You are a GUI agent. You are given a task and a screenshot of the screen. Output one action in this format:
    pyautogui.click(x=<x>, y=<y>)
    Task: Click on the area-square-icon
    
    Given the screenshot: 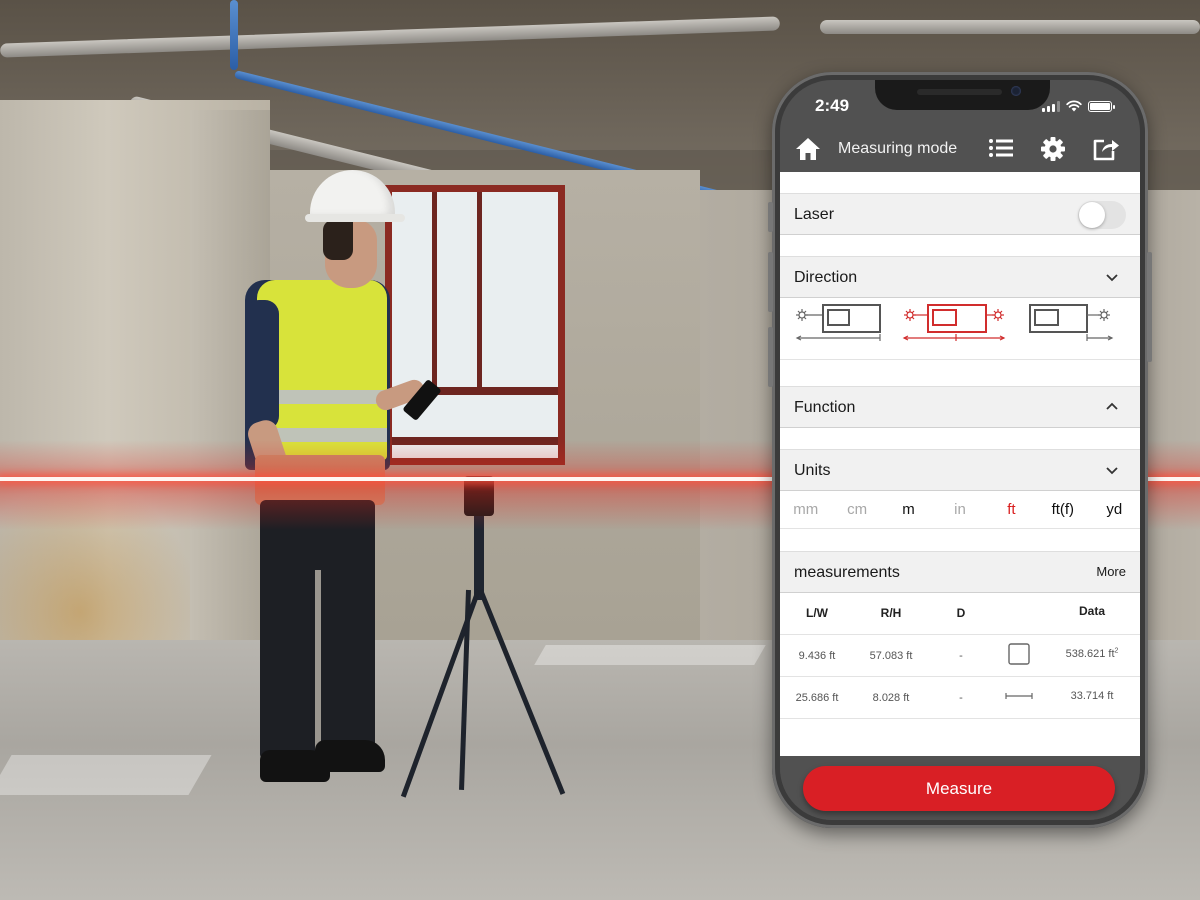 What is the action you would take?
    pyautogui.click(x=1019, y=656)
    